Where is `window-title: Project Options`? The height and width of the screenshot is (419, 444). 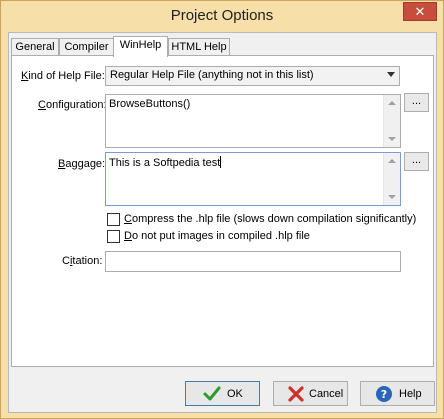 window-title: Project Options is located at coordinates (222, 15).